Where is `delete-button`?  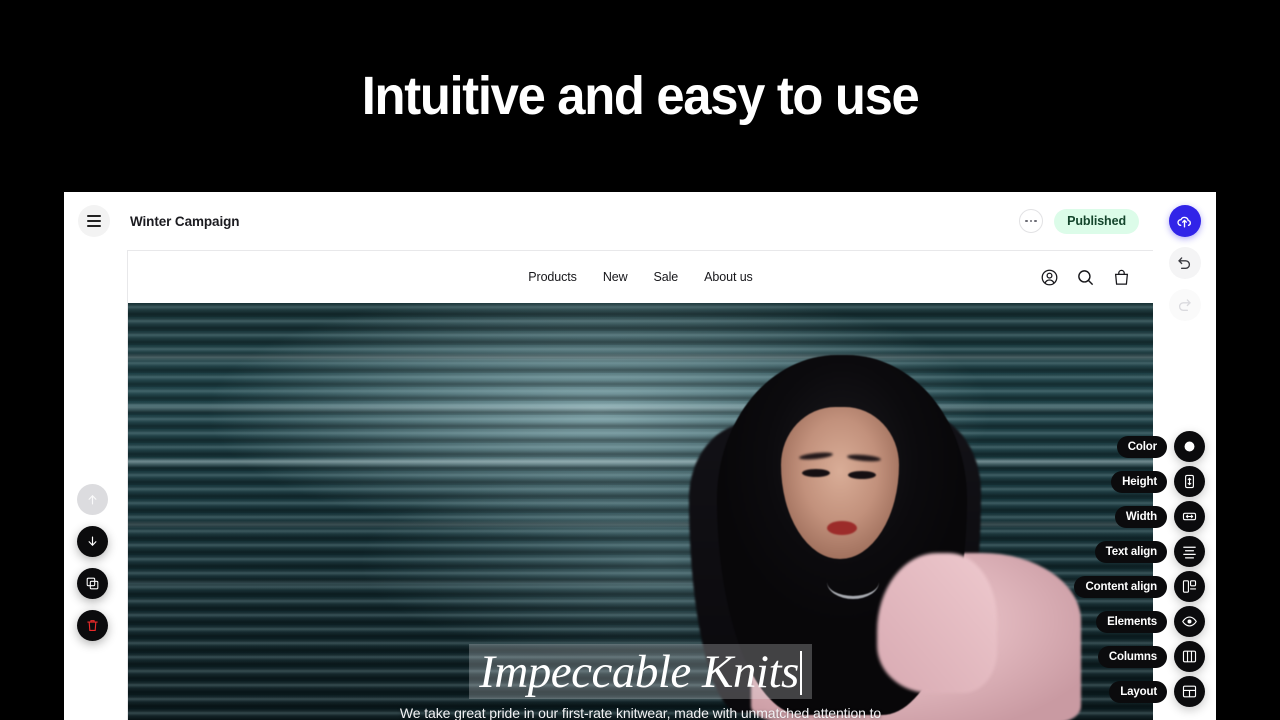
delete-button is located at coordinates (92, 625).